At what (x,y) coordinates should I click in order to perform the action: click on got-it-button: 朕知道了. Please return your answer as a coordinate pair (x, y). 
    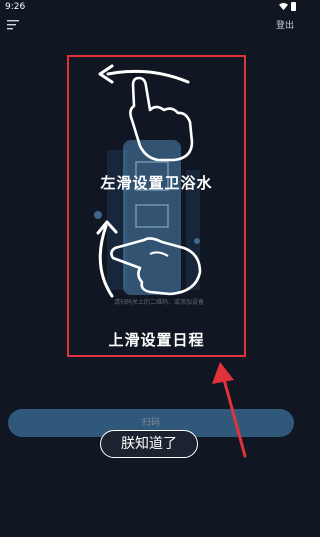
    Looking at the image, I should click on (149, 444).